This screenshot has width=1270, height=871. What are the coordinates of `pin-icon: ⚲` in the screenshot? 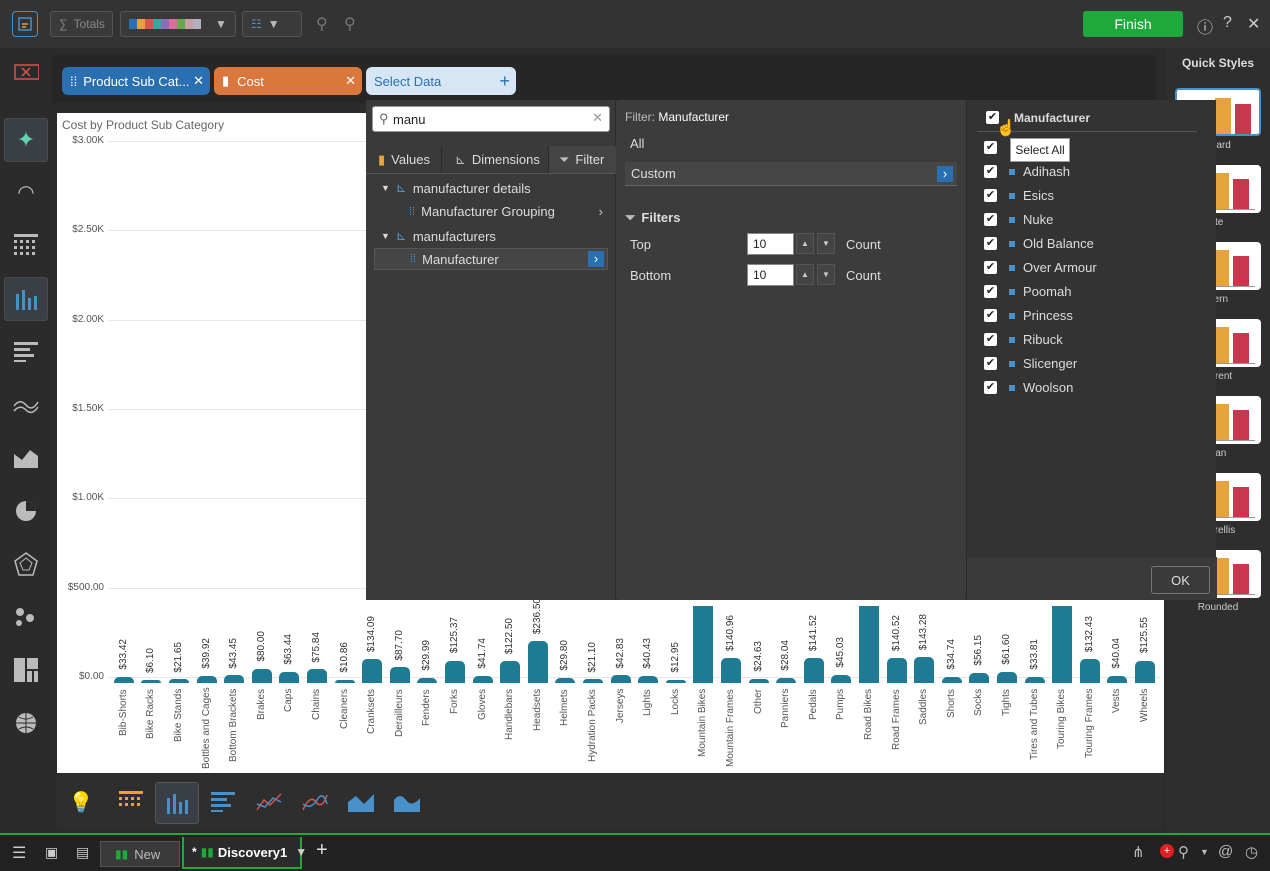 It's located at (1183, 852).